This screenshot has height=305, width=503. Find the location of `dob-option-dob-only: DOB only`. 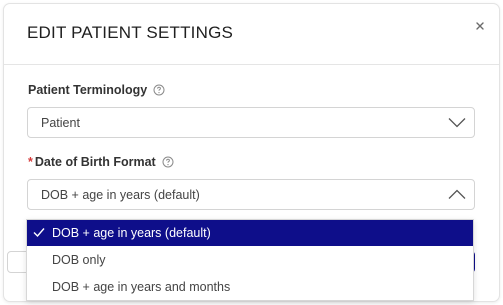

dob-option-dob-only: DOB only is located at coordinates (250, 260).